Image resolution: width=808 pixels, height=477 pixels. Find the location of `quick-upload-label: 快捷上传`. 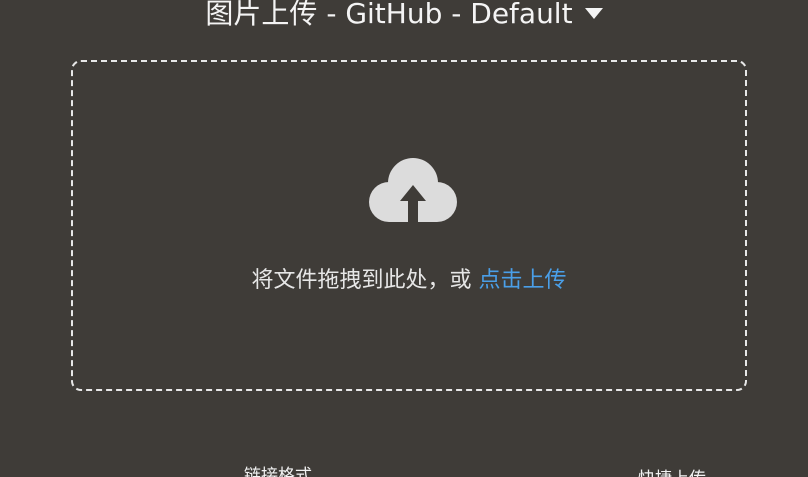

quick-upload-label: 快捷上传 is located at coordinates (672, 470).